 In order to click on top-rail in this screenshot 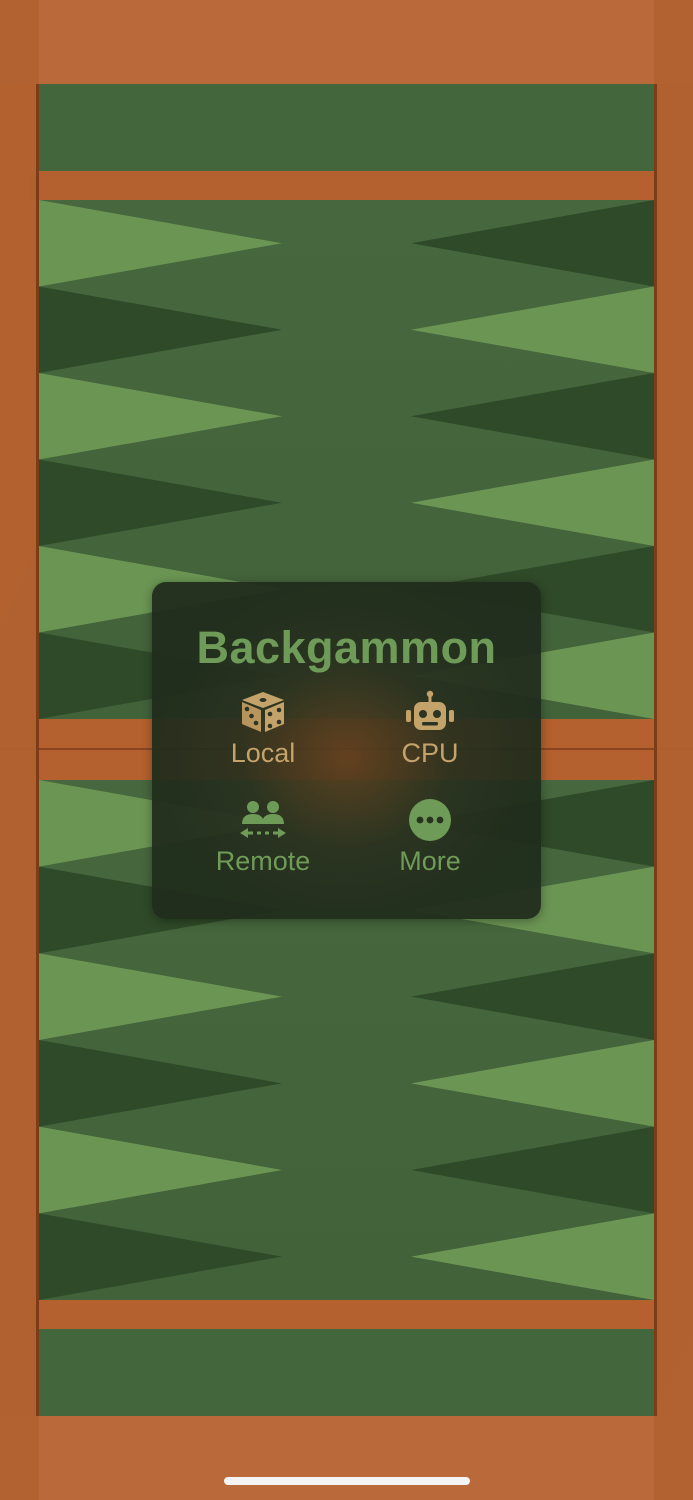, I will do `click(346, 185)`.